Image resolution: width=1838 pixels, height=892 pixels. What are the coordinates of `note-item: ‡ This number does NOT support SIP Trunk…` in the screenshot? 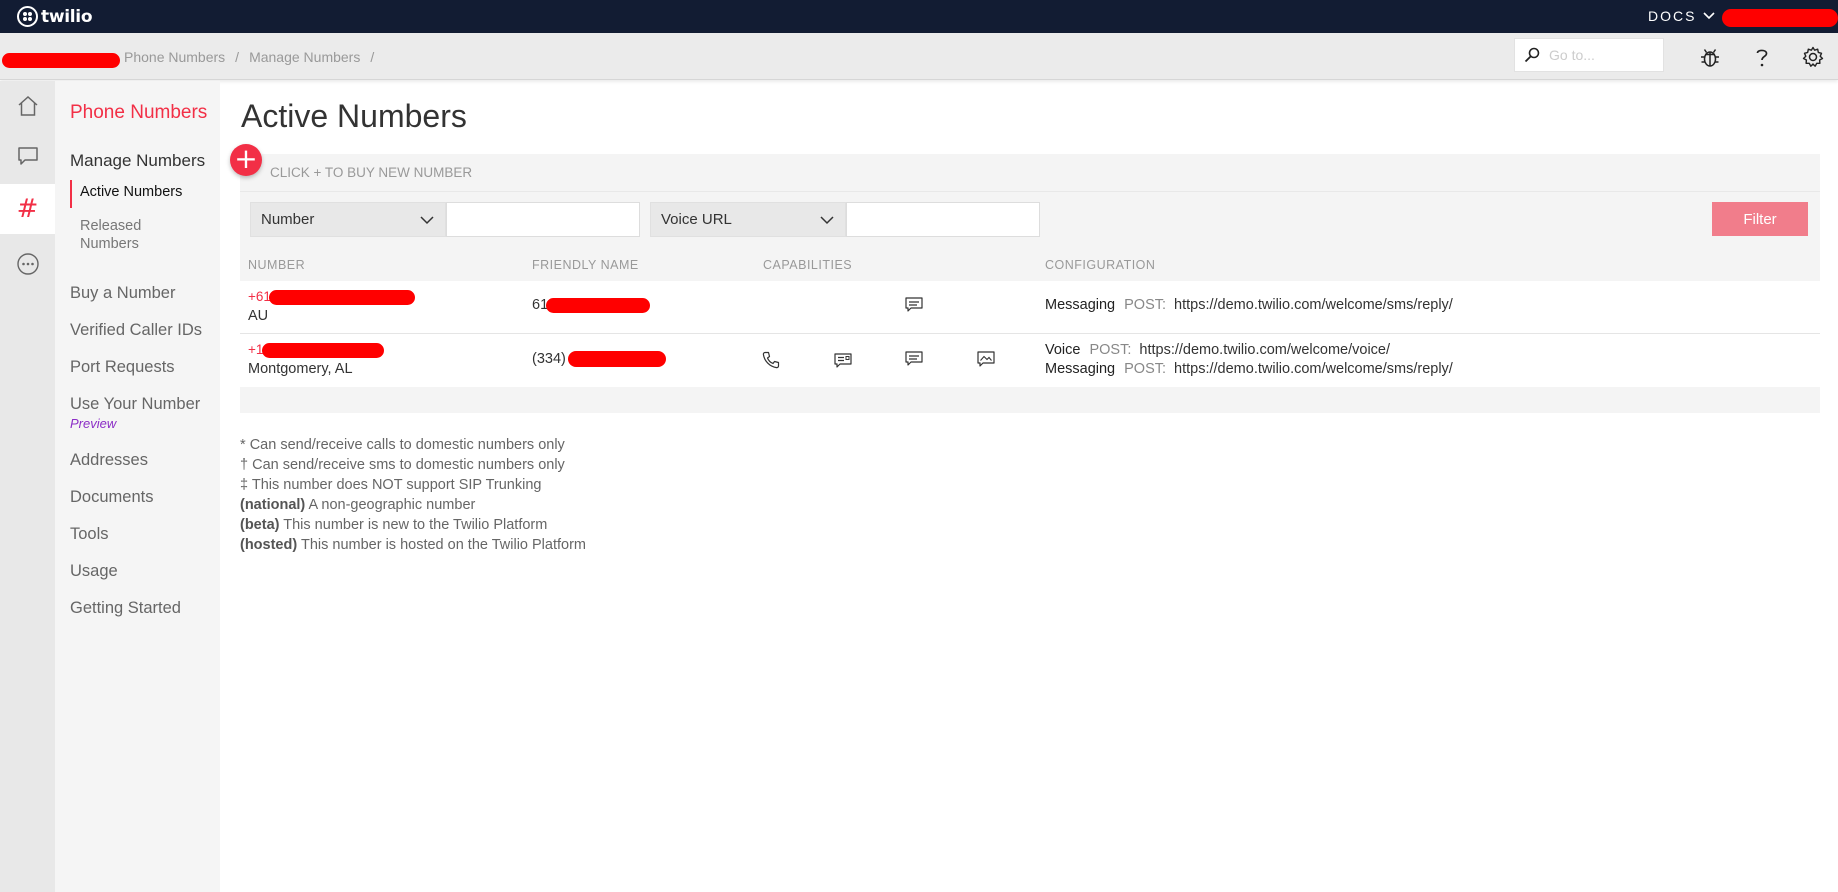 It's located at (413, 485).